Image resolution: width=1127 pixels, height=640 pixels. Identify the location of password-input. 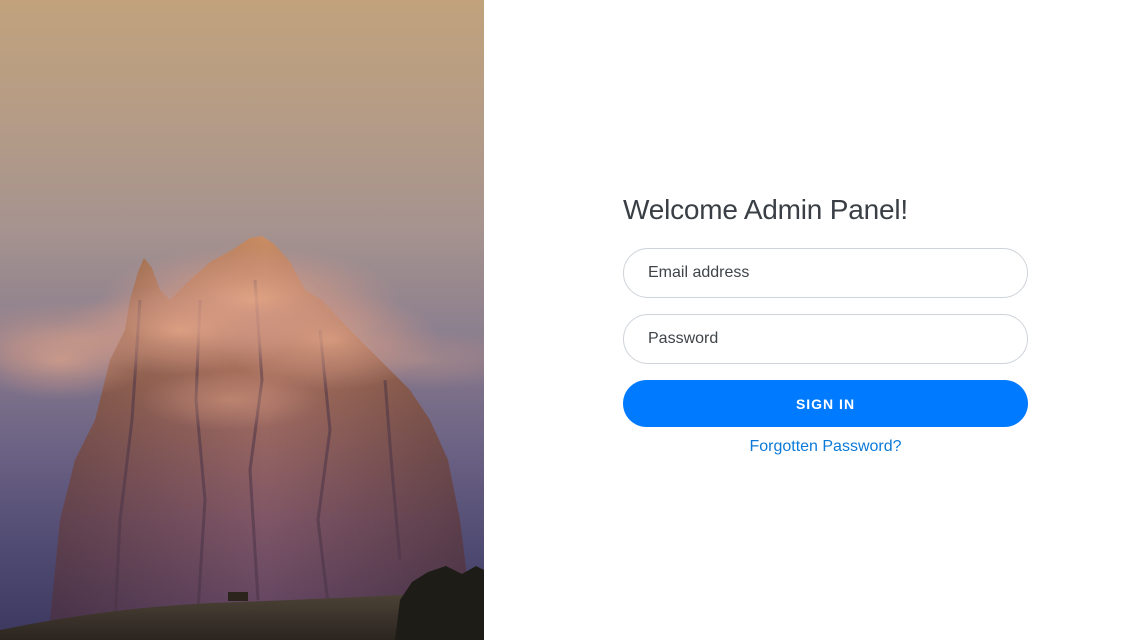
(825, 339).